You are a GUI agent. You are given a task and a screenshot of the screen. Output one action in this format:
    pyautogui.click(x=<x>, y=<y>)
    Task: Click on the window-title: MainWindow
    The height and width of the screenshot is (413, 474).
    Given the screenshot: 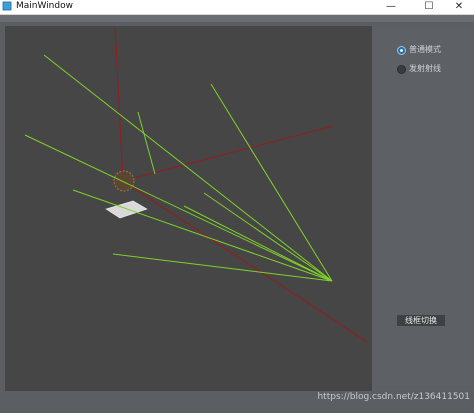 What is the action you would take?
    pyautogui.click(x=44, y=6)
    